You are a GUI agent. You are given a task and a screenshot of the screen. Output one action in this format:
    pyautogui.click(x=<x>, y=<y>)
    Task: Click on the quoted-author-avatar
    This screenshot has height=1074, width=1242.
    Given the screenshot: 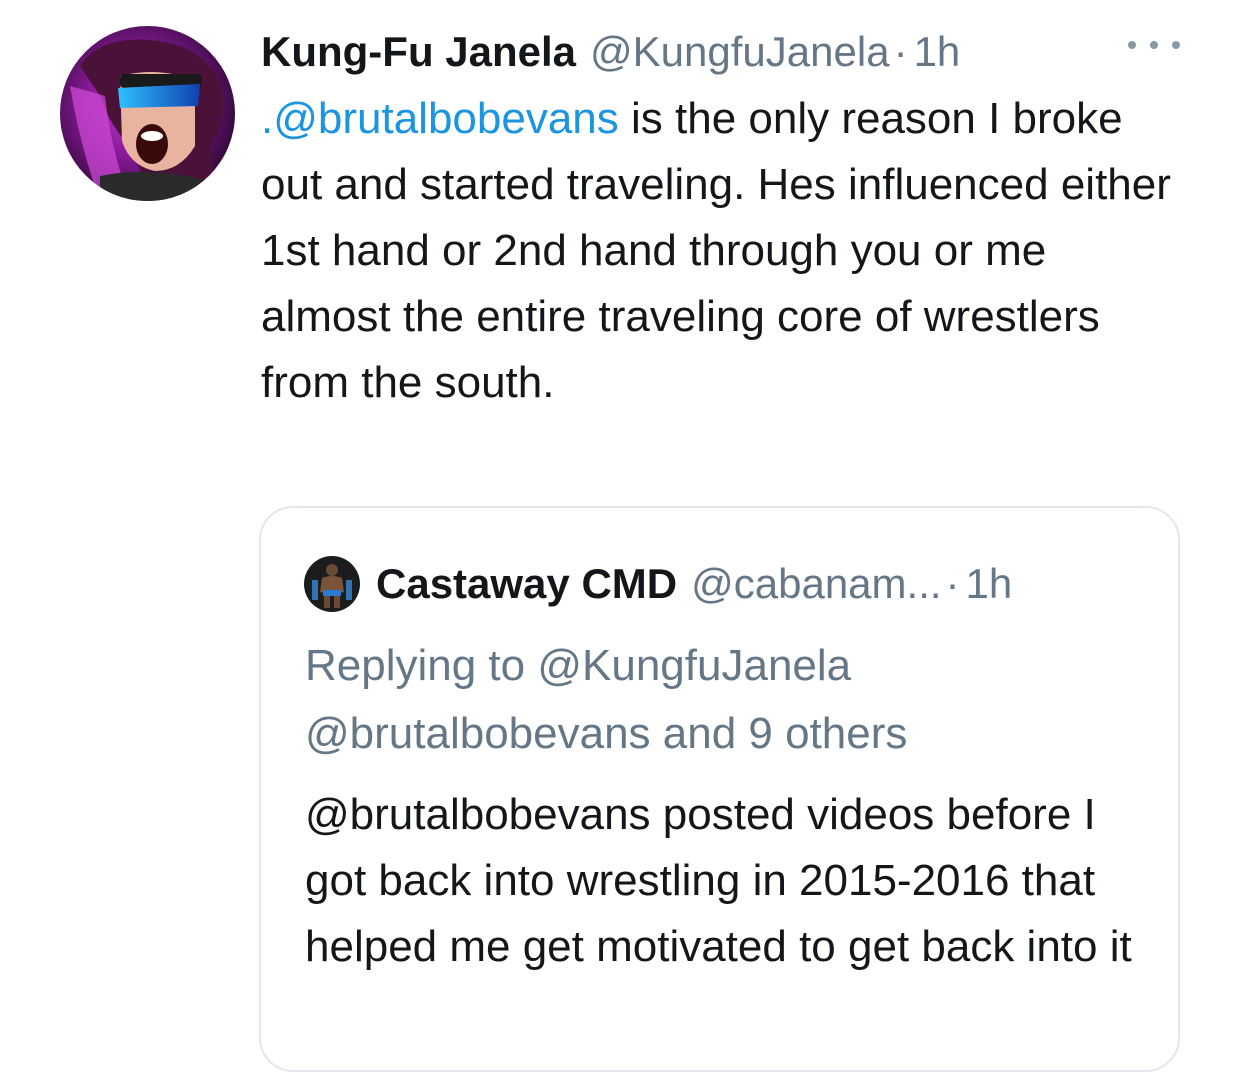 What is the action you would take?
    pyautogui.click(x=332, y=584)
    